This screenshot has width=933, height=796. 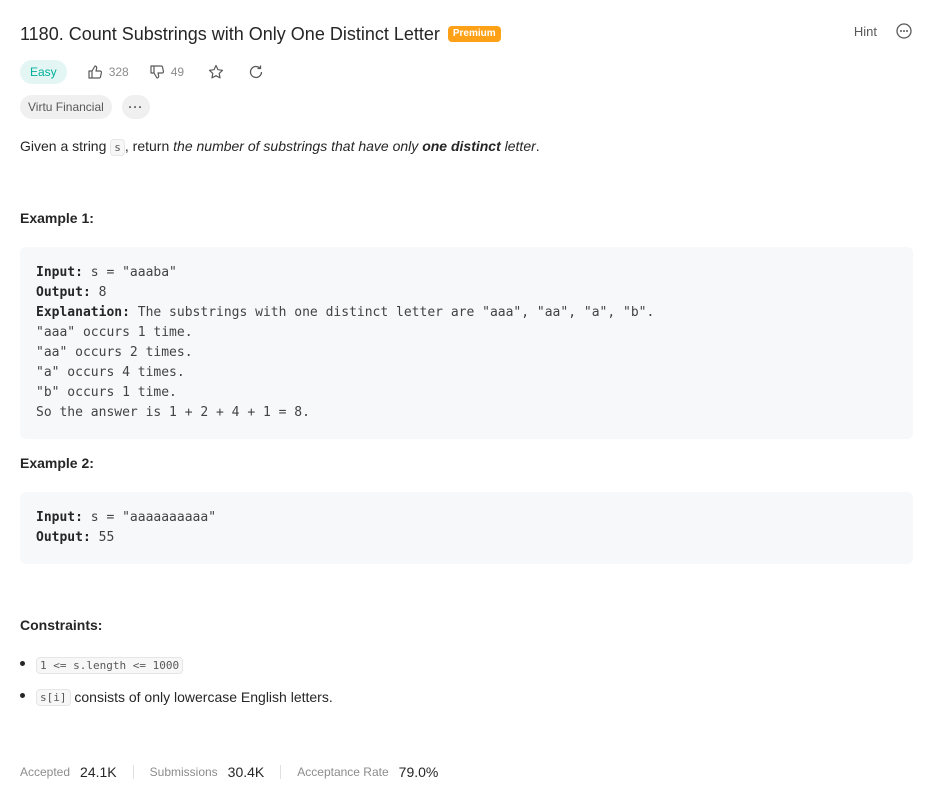 I want to click on example-line: "b" occurs 1 time., so click(x=106, y=392).